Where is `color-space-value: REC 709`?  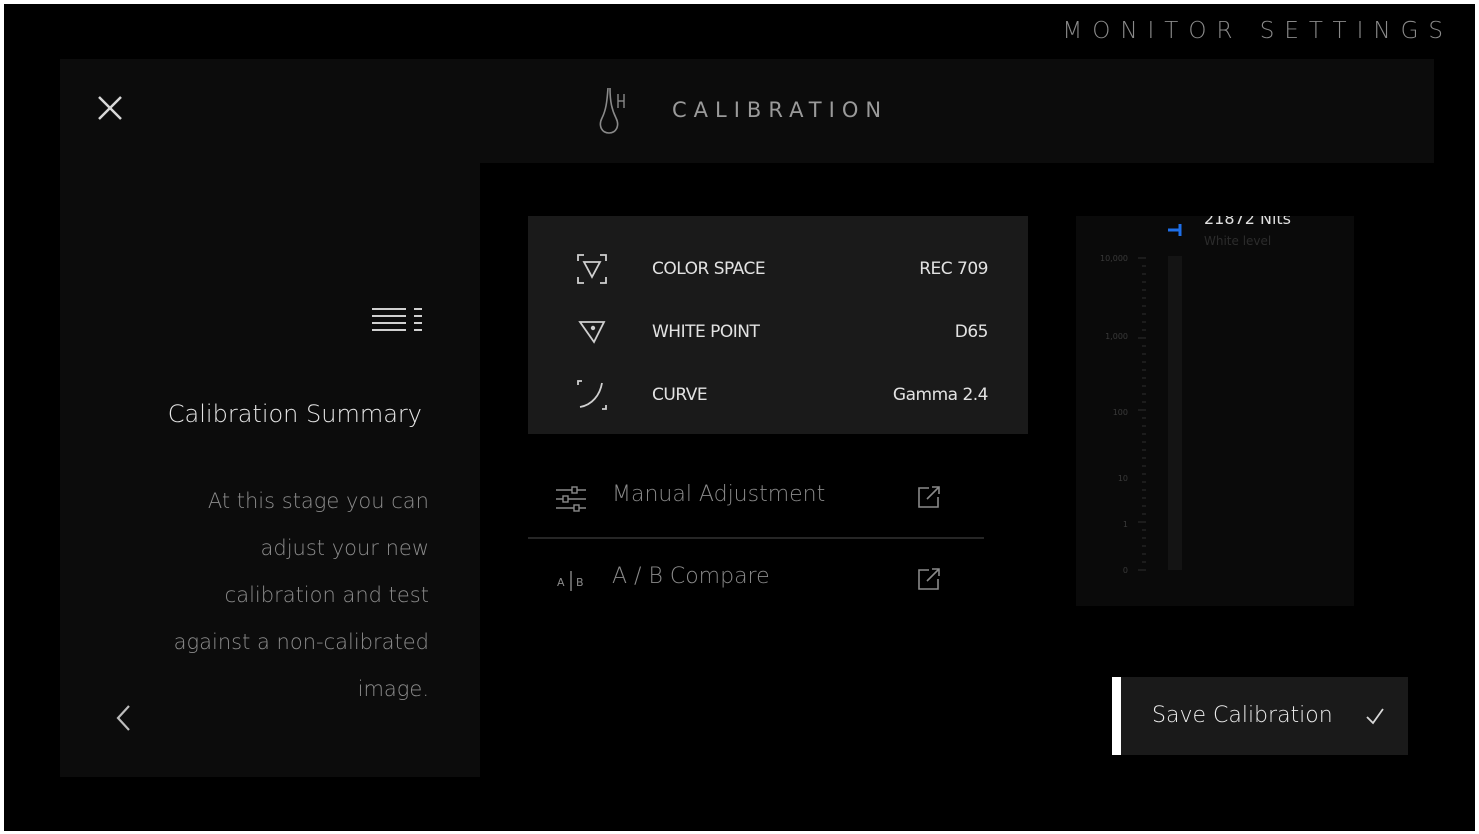
color-space-value: REC 709 is located at coordinates (953, 269).